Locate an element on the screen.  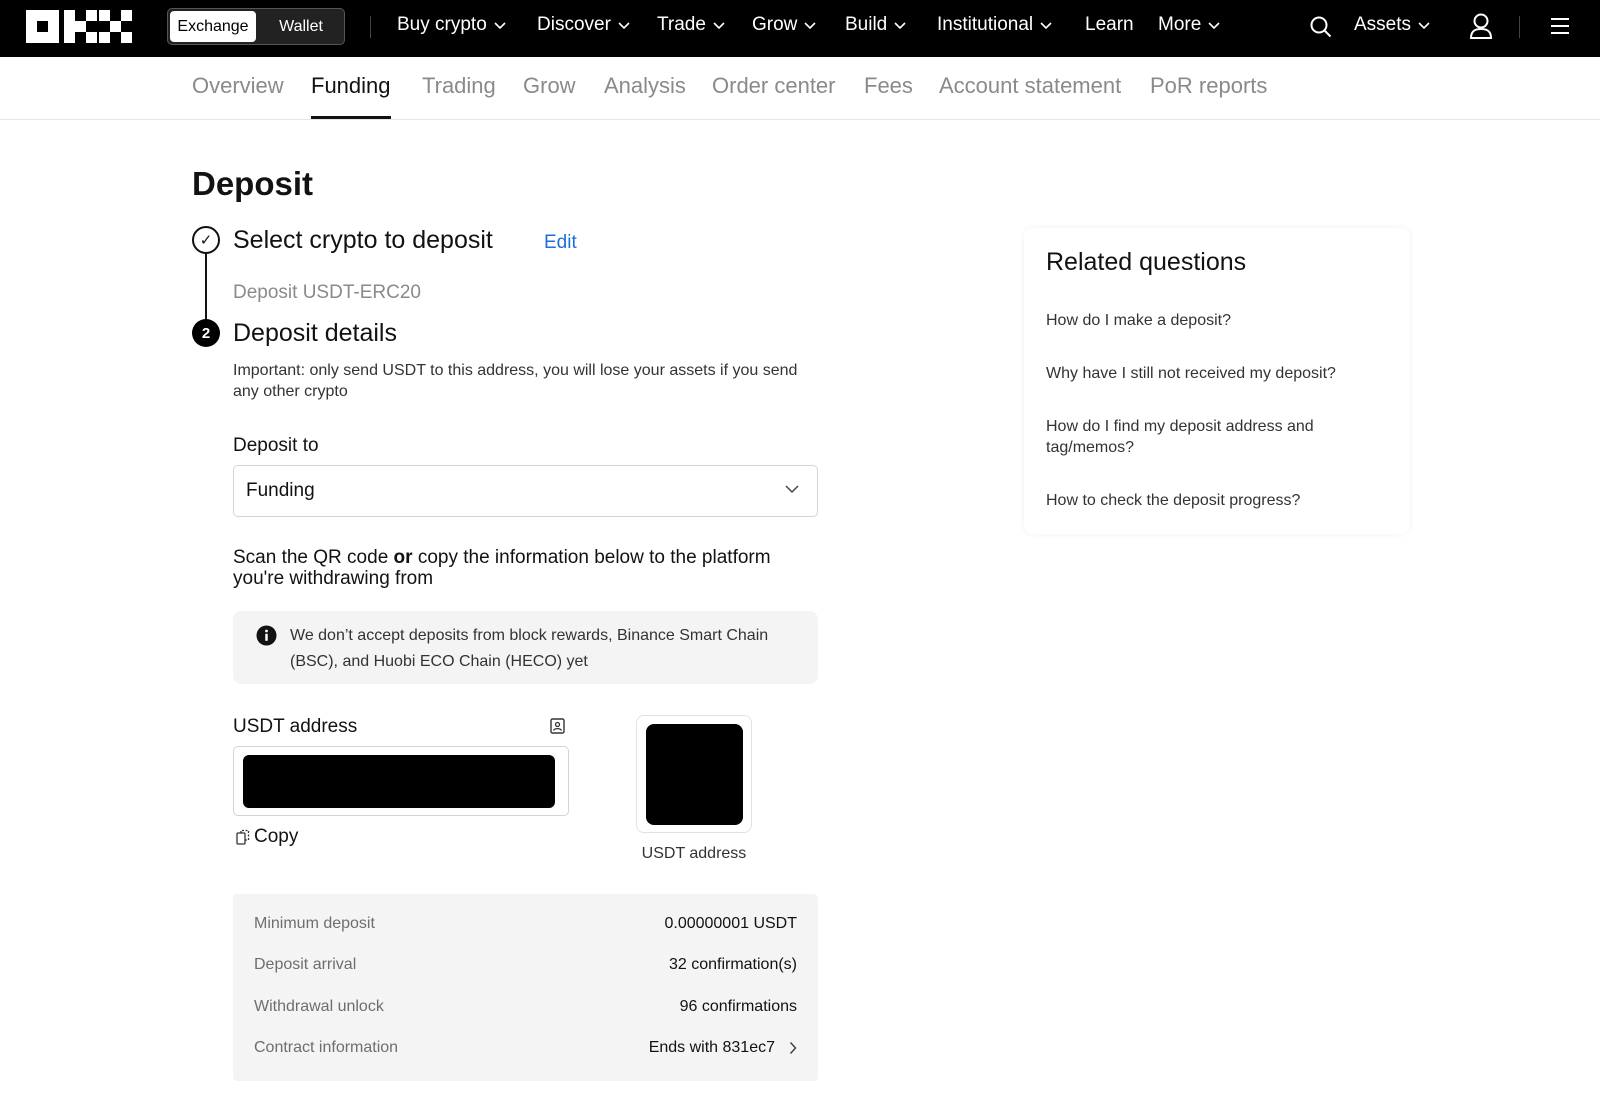
nav-more: More is located at coordinates (1189, 25).